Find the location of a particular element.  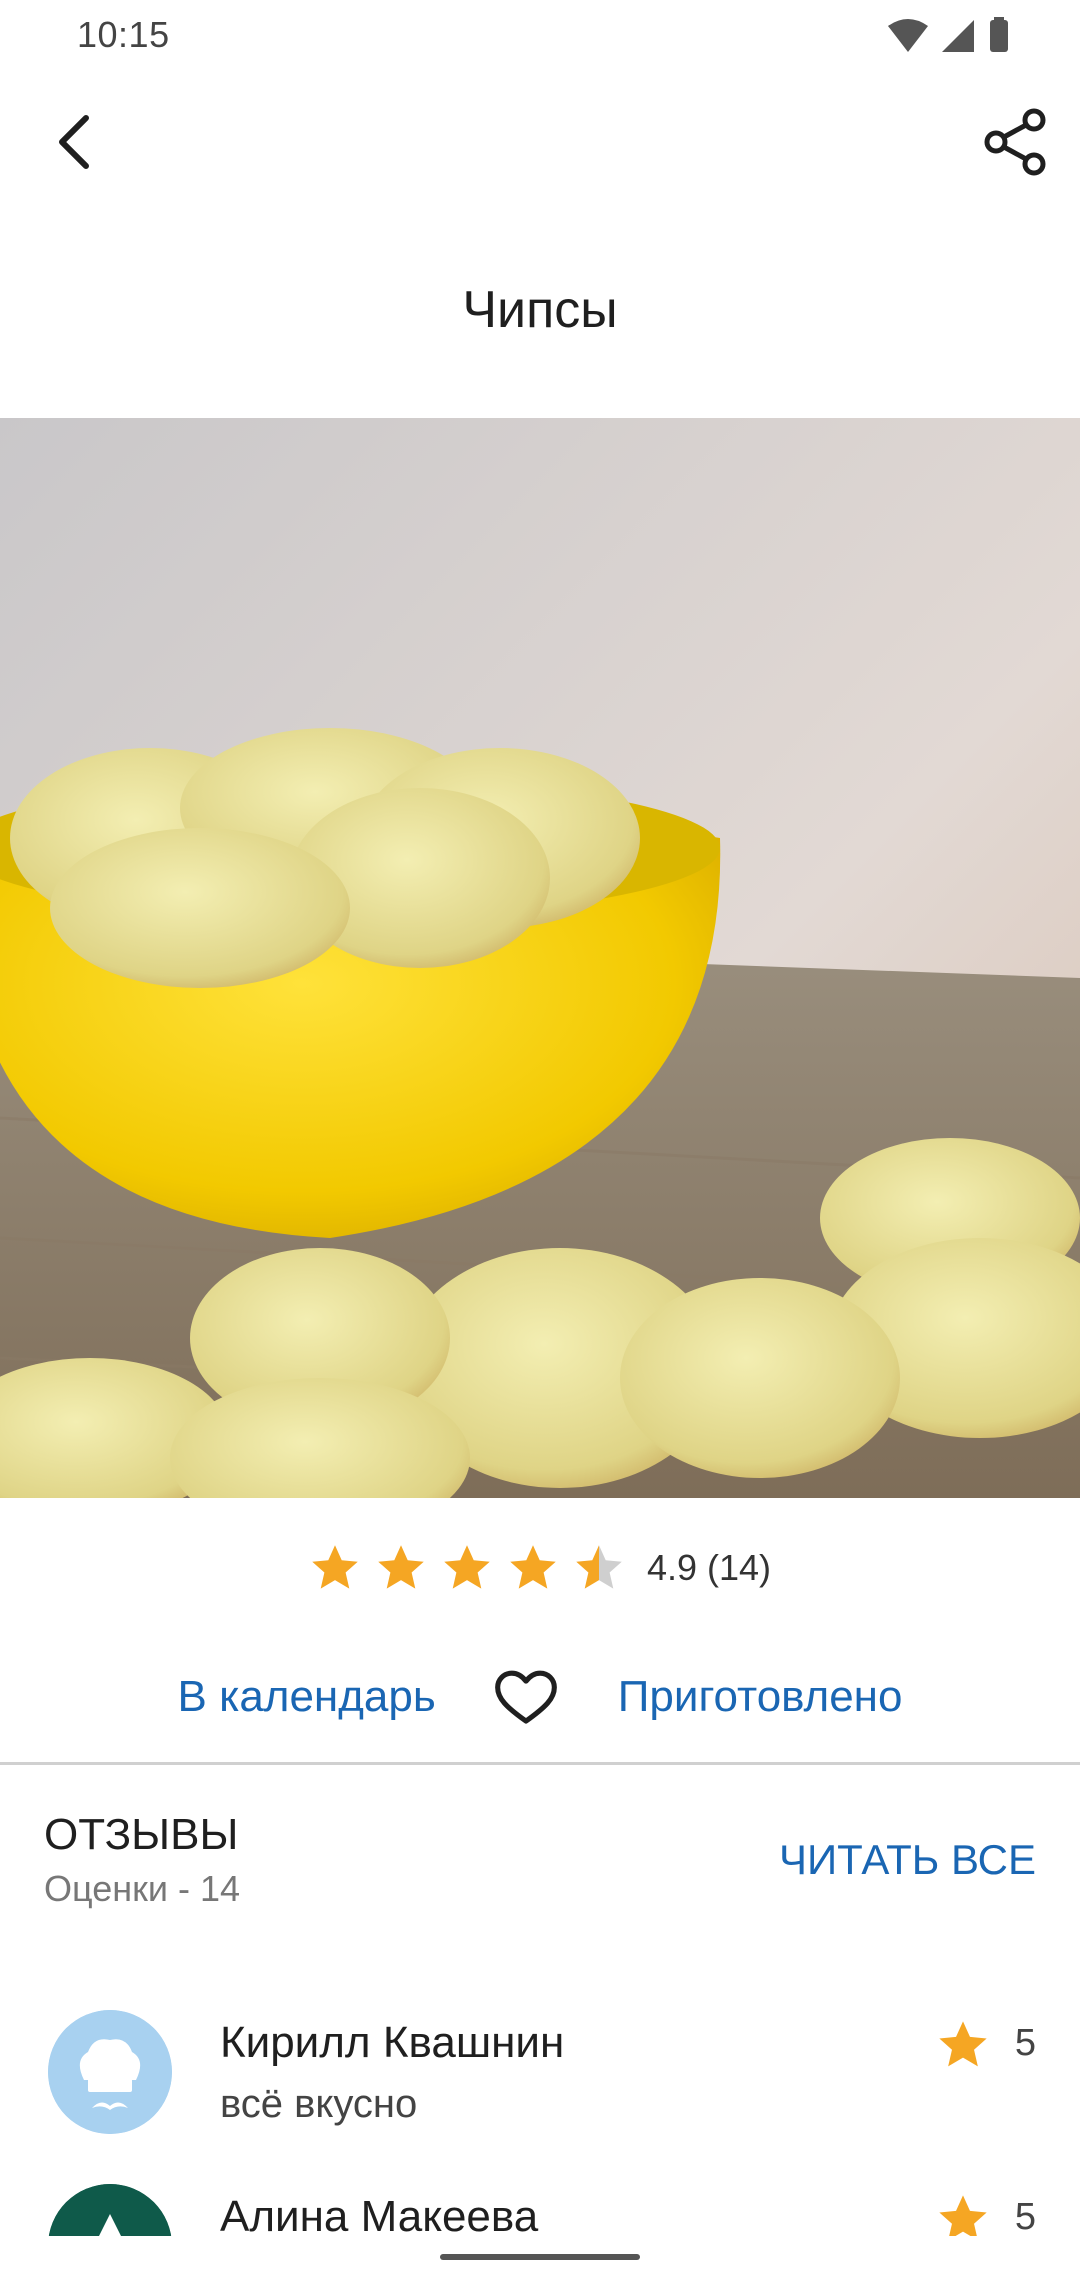

chef-avatar-icon is located at coordinates (110, 2072).